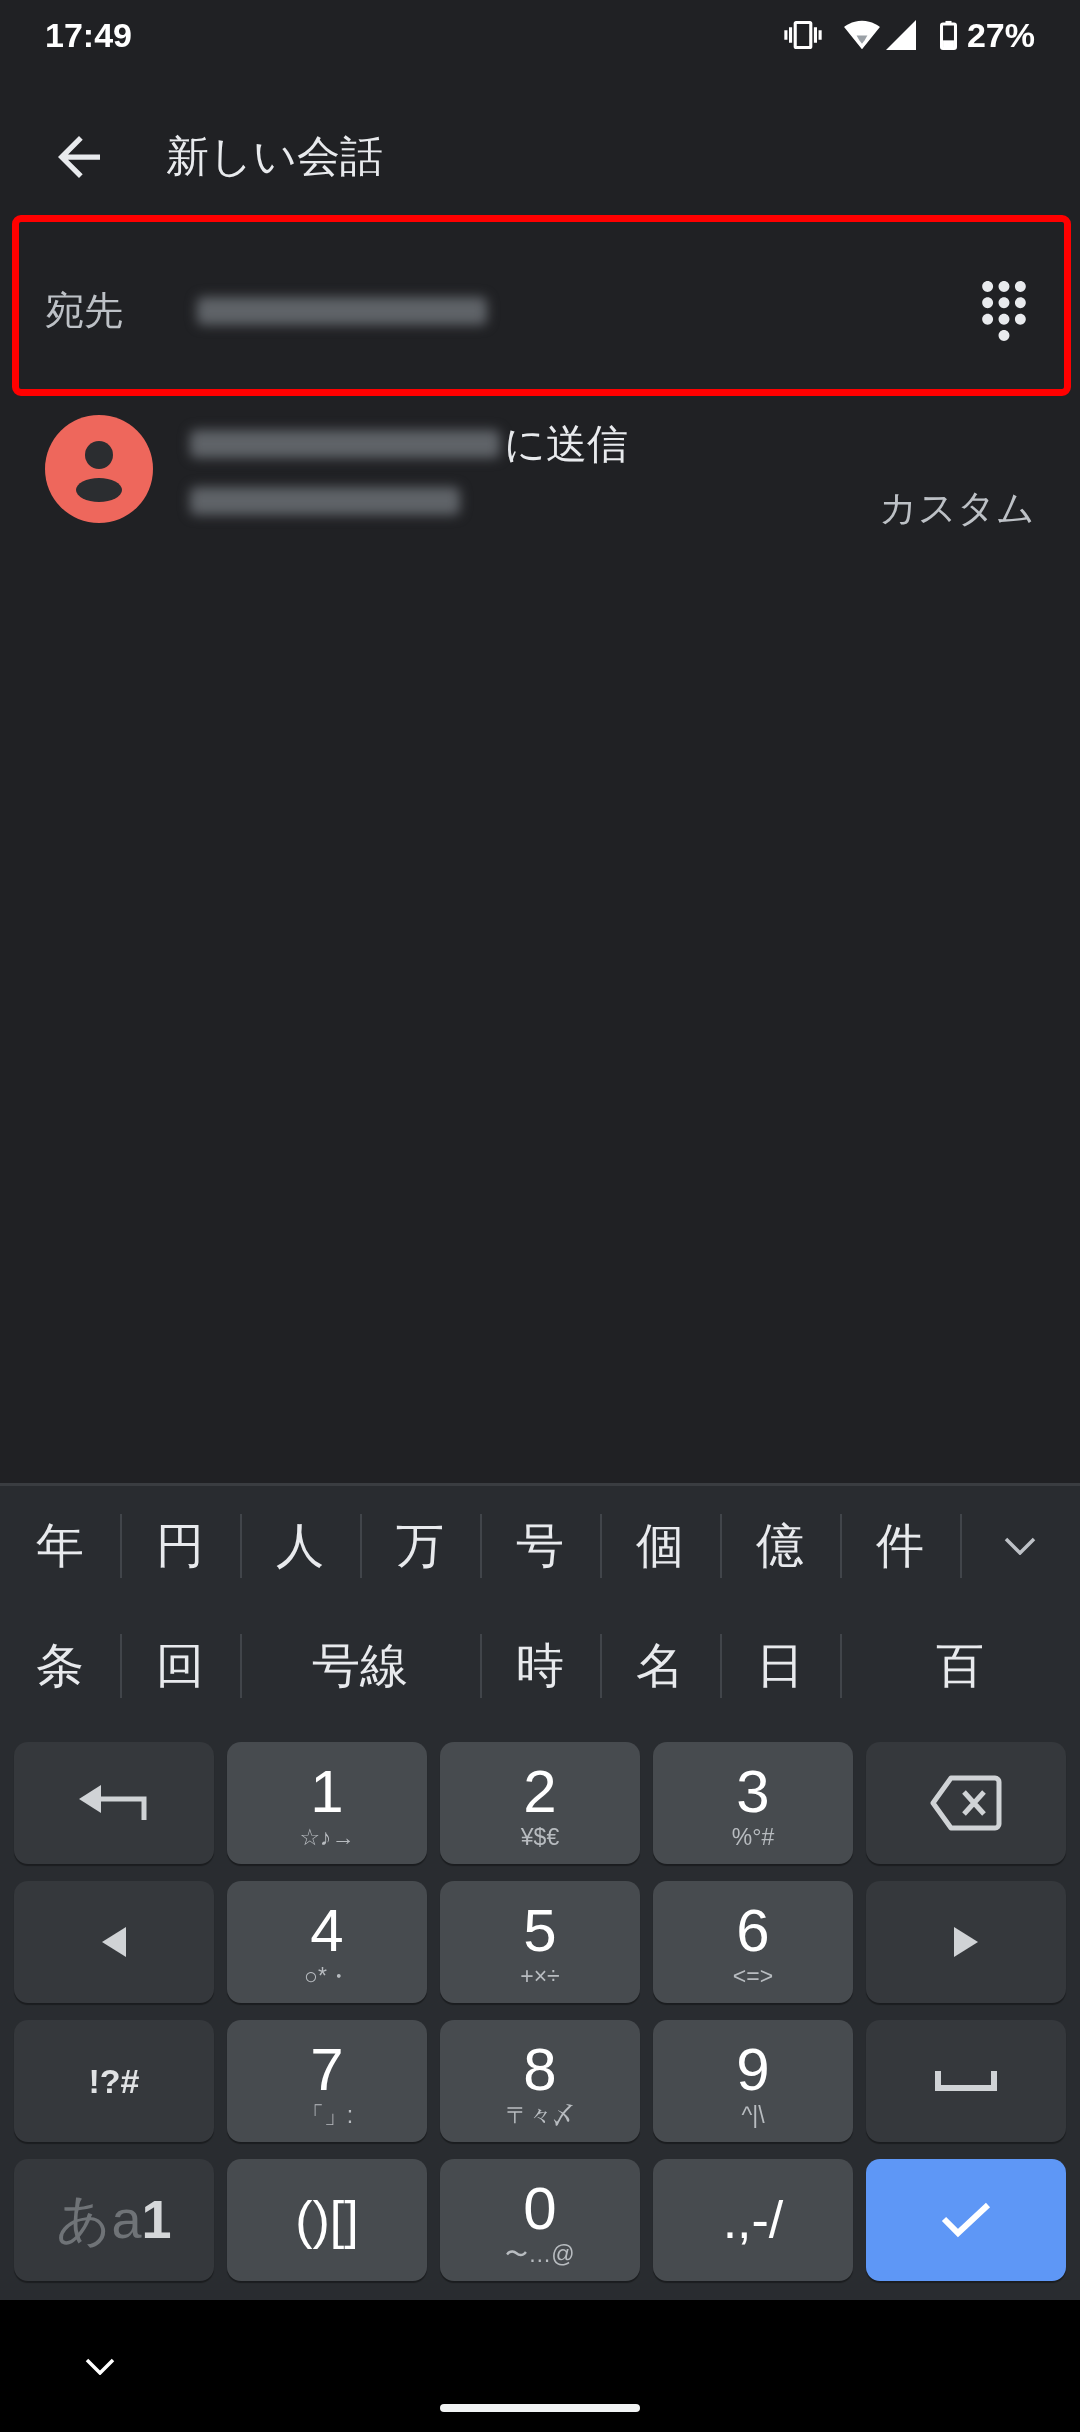 The height and width of the screenshot is (2432, 1080). Describe the element at coordinates (540, 1803) in the screenshot. I see `digit-key: 2 ¥$€` at that location.